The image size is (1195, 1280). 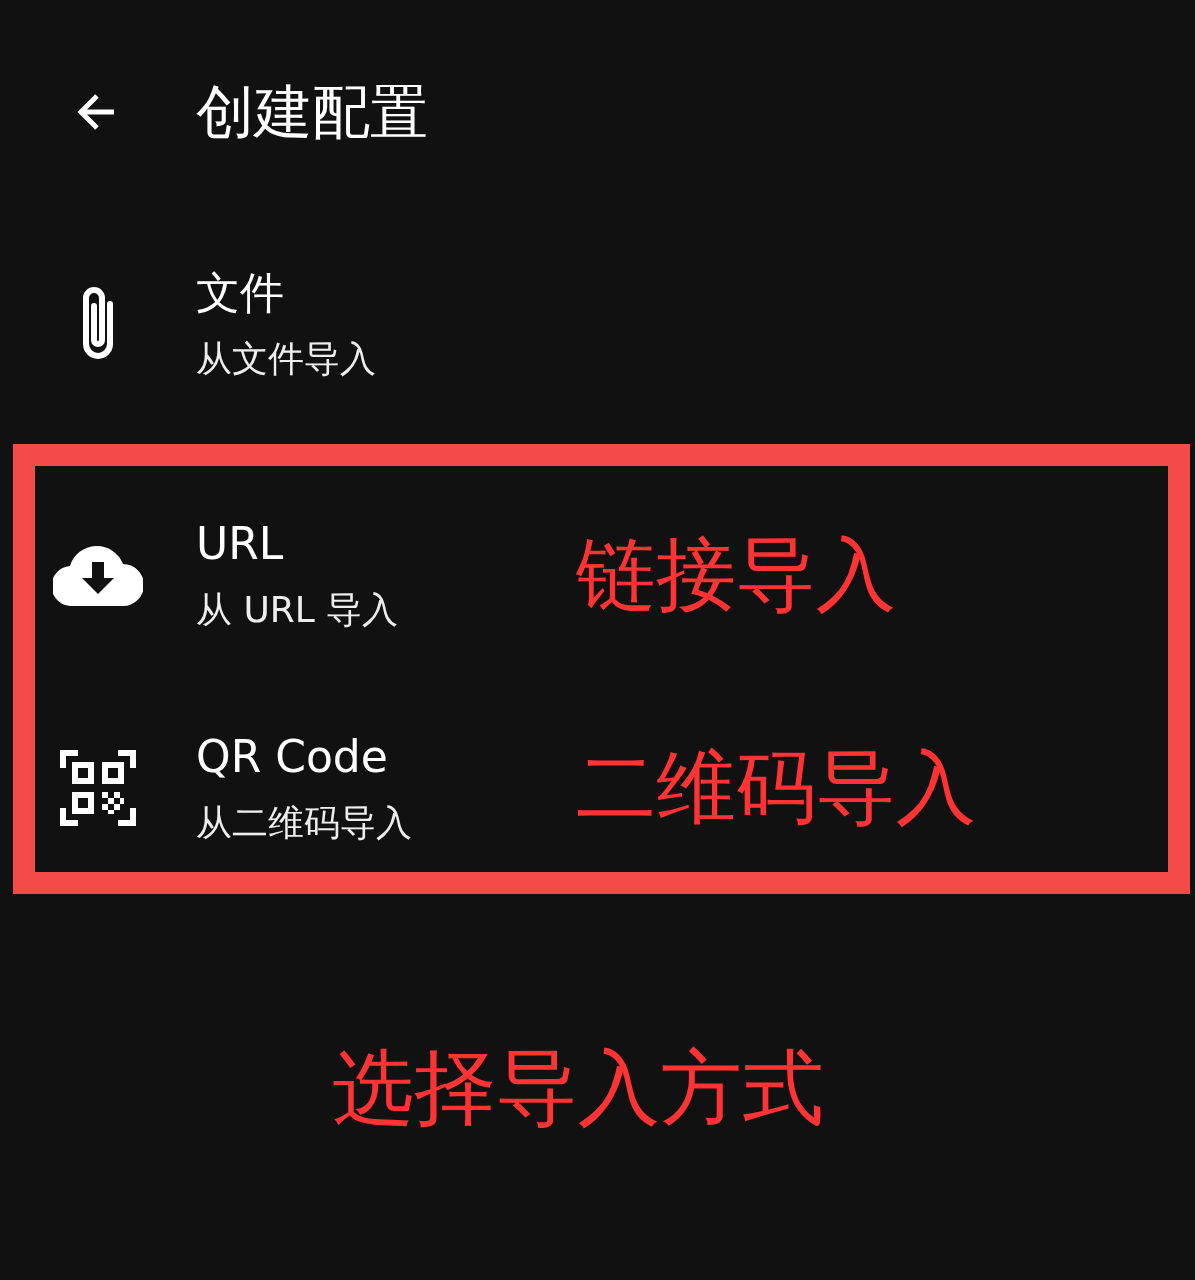 I want to click on qr-code-icon, so click(x=98, y=787).